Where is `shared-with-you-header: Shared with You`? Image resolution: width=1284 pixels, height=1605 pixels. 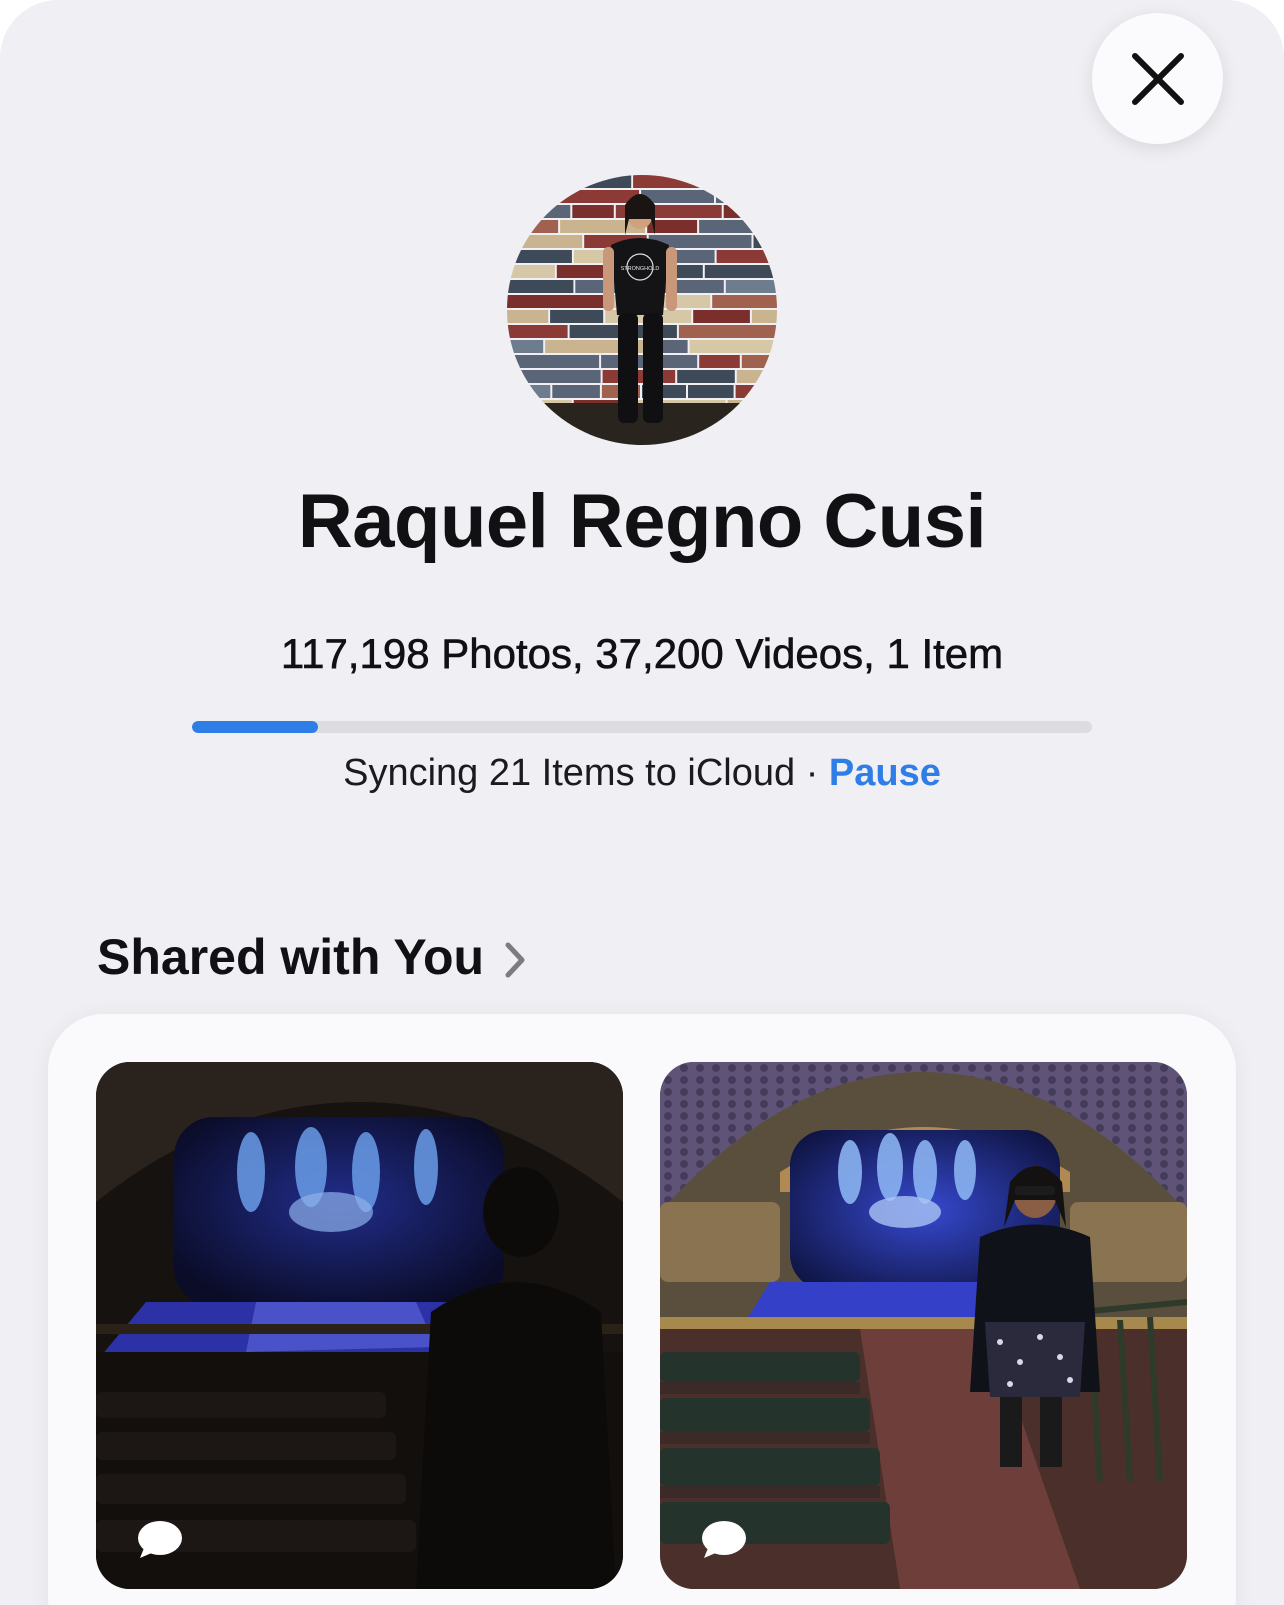
shared-with-you-header: Shared with You is located at coordinates (311, 957).